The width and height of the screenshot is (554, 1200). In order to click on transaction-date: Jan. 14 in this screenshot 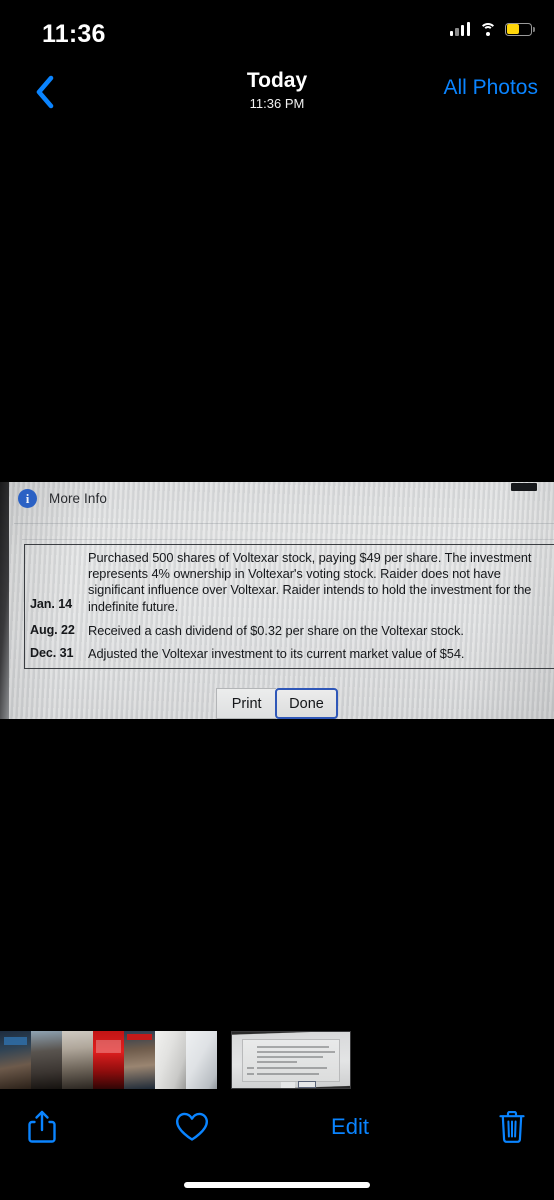, I will do `click(51, 604)`.